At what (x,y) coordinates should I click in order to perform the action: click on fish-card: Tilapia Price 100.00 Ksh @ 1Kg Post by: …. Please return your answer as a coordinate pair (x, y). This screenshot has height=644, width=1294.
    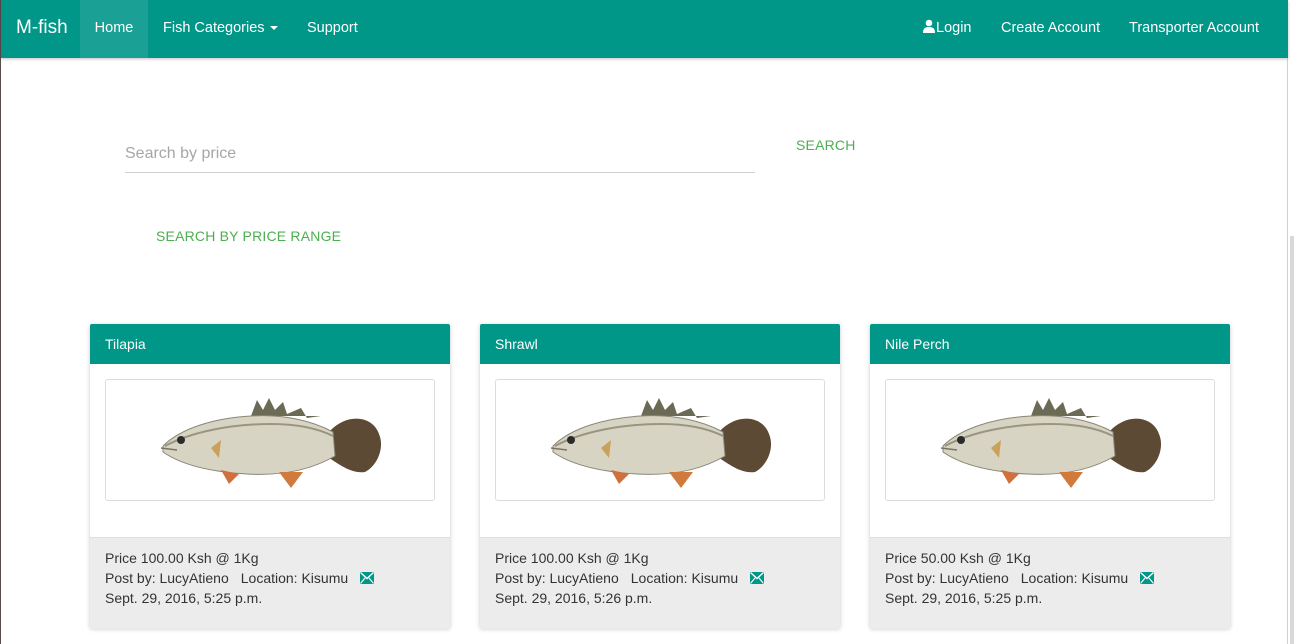
    Looking at the image, I should click on (270, 476).